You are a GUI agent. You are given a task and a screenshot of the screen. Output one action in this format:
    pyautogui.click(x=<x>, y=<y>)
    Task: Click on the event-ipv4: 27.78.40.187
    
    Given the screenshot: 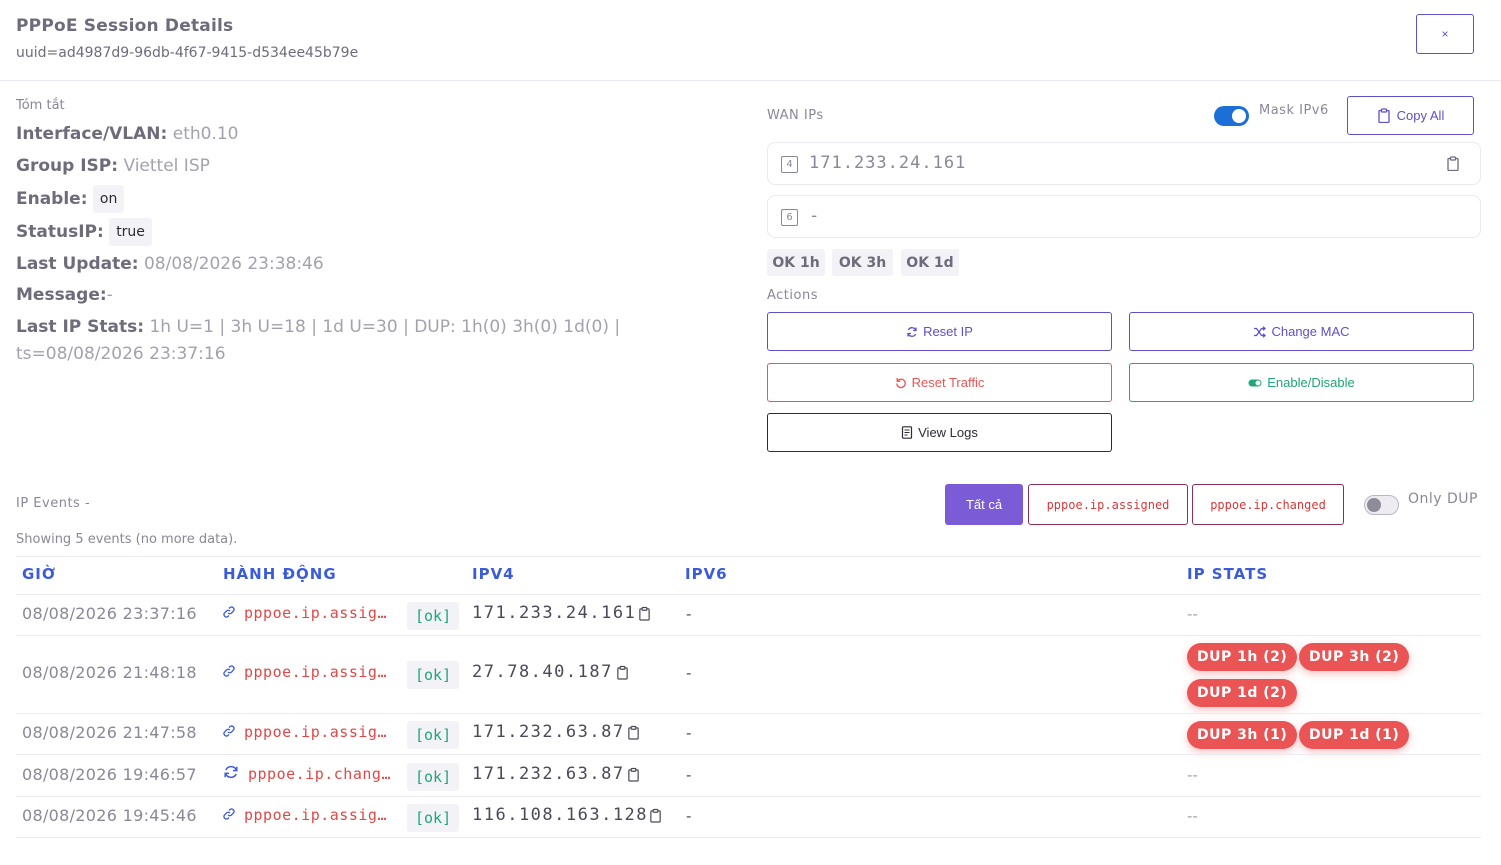 What is the action you would take?
    pyautogui.click(x=542, y=672)
    